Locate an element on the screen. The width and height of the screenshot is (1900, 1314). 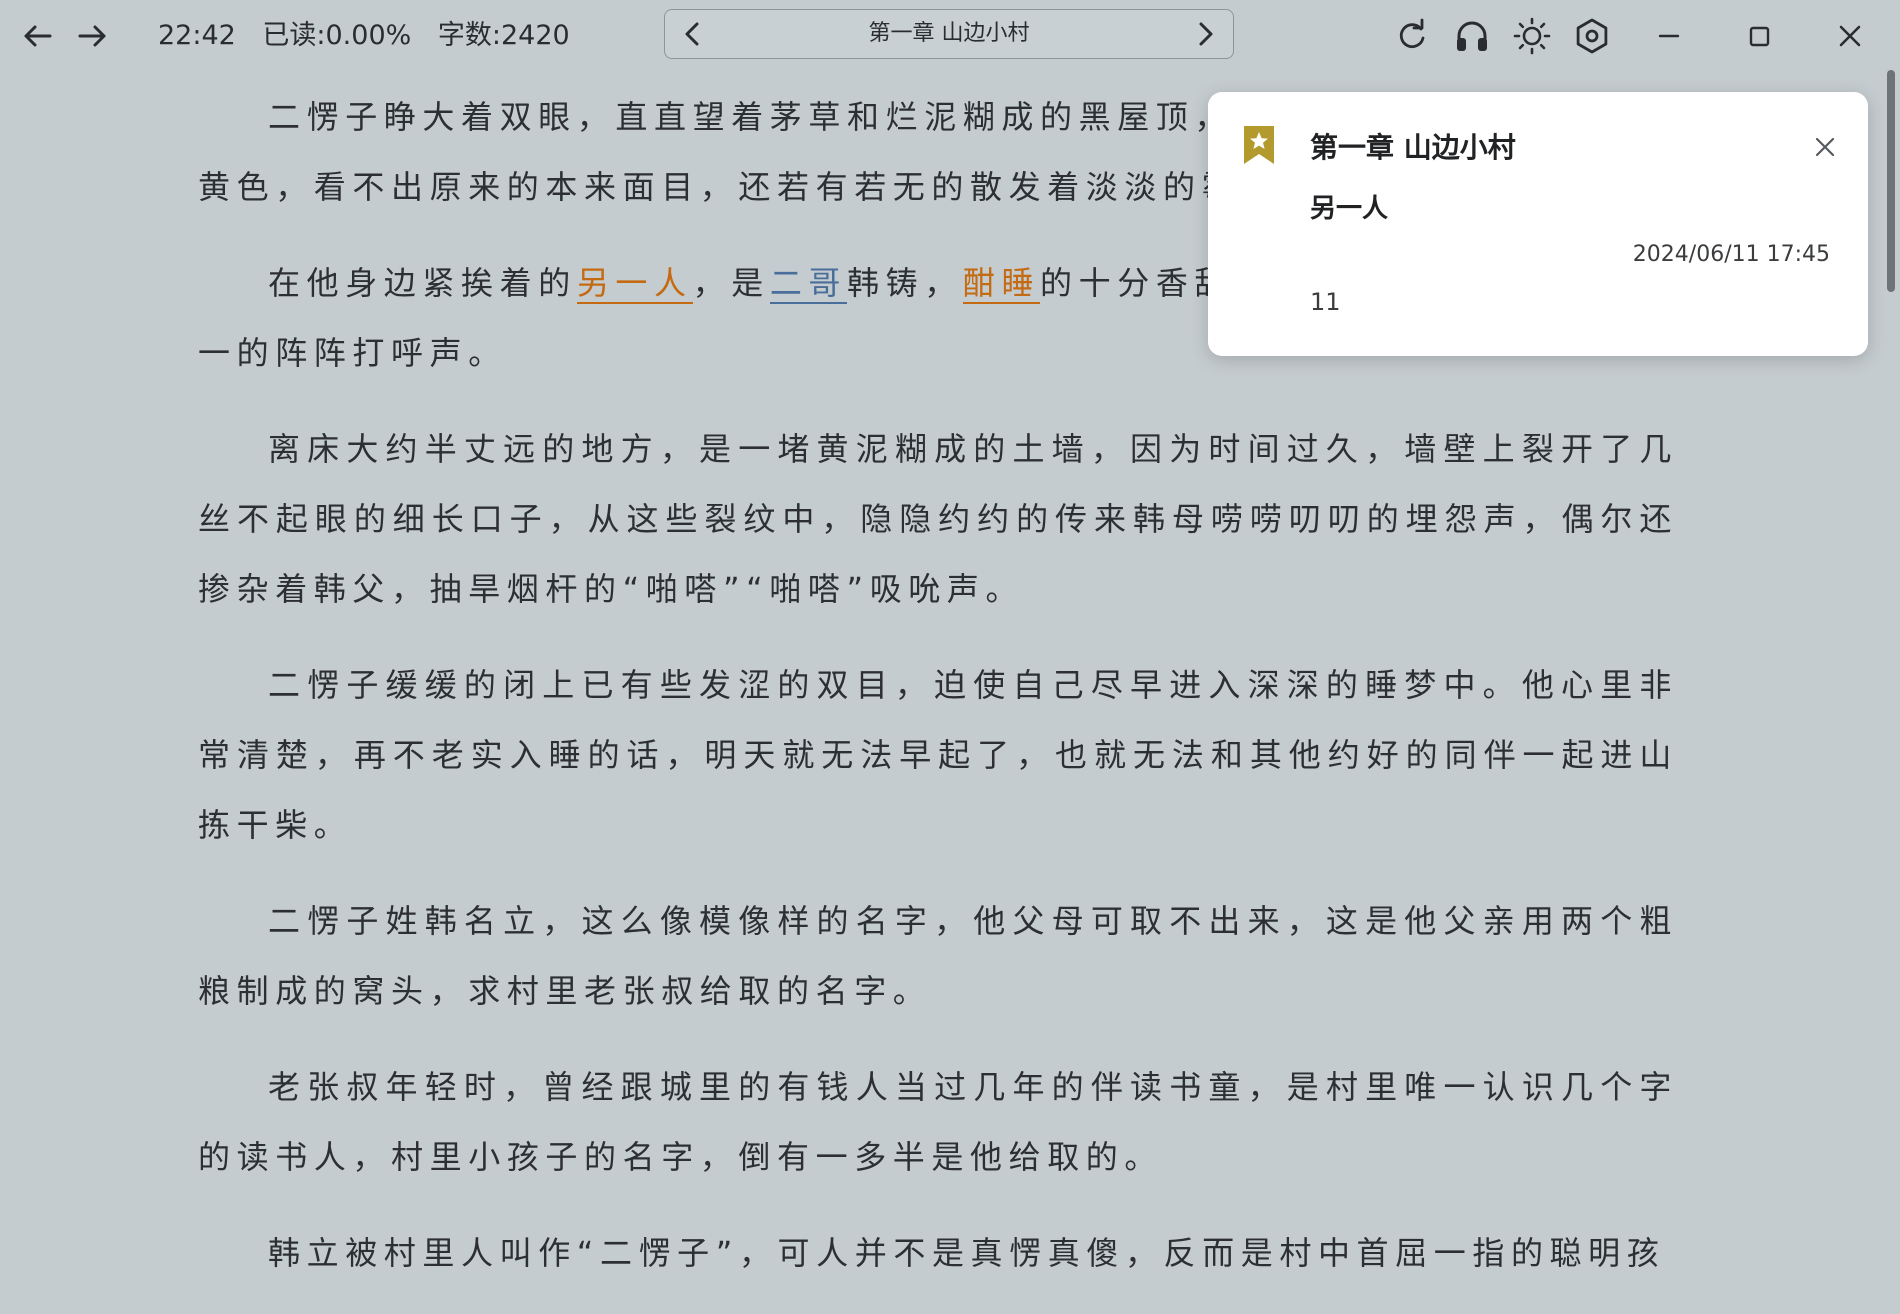
chevron-left-icon is located at coordinates (692, 34).